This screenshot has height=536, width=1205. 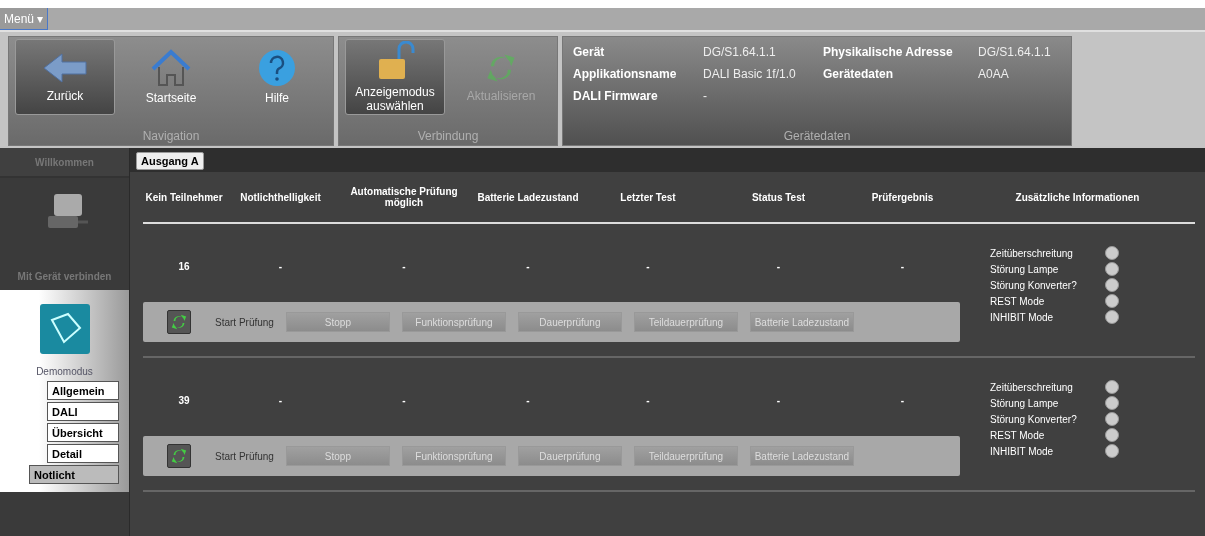 What do you see at coordinates (24, 19) in the screenshot?
I see `menu-button: Menü ▾` at bounding box center [24, 19].